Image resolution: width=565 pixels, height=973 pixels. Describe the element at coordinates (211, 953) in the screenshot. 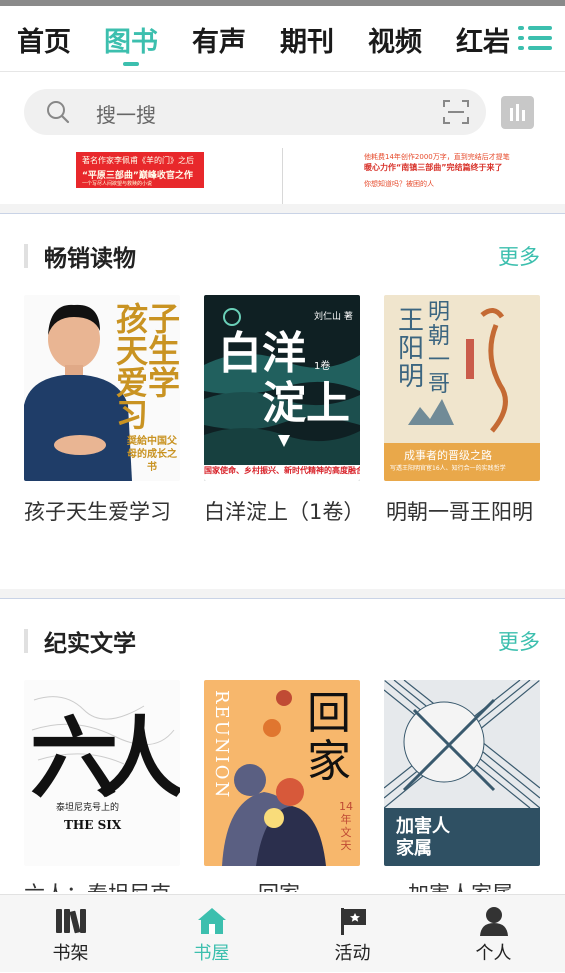

I see `nav-label: 书屋` at that location.